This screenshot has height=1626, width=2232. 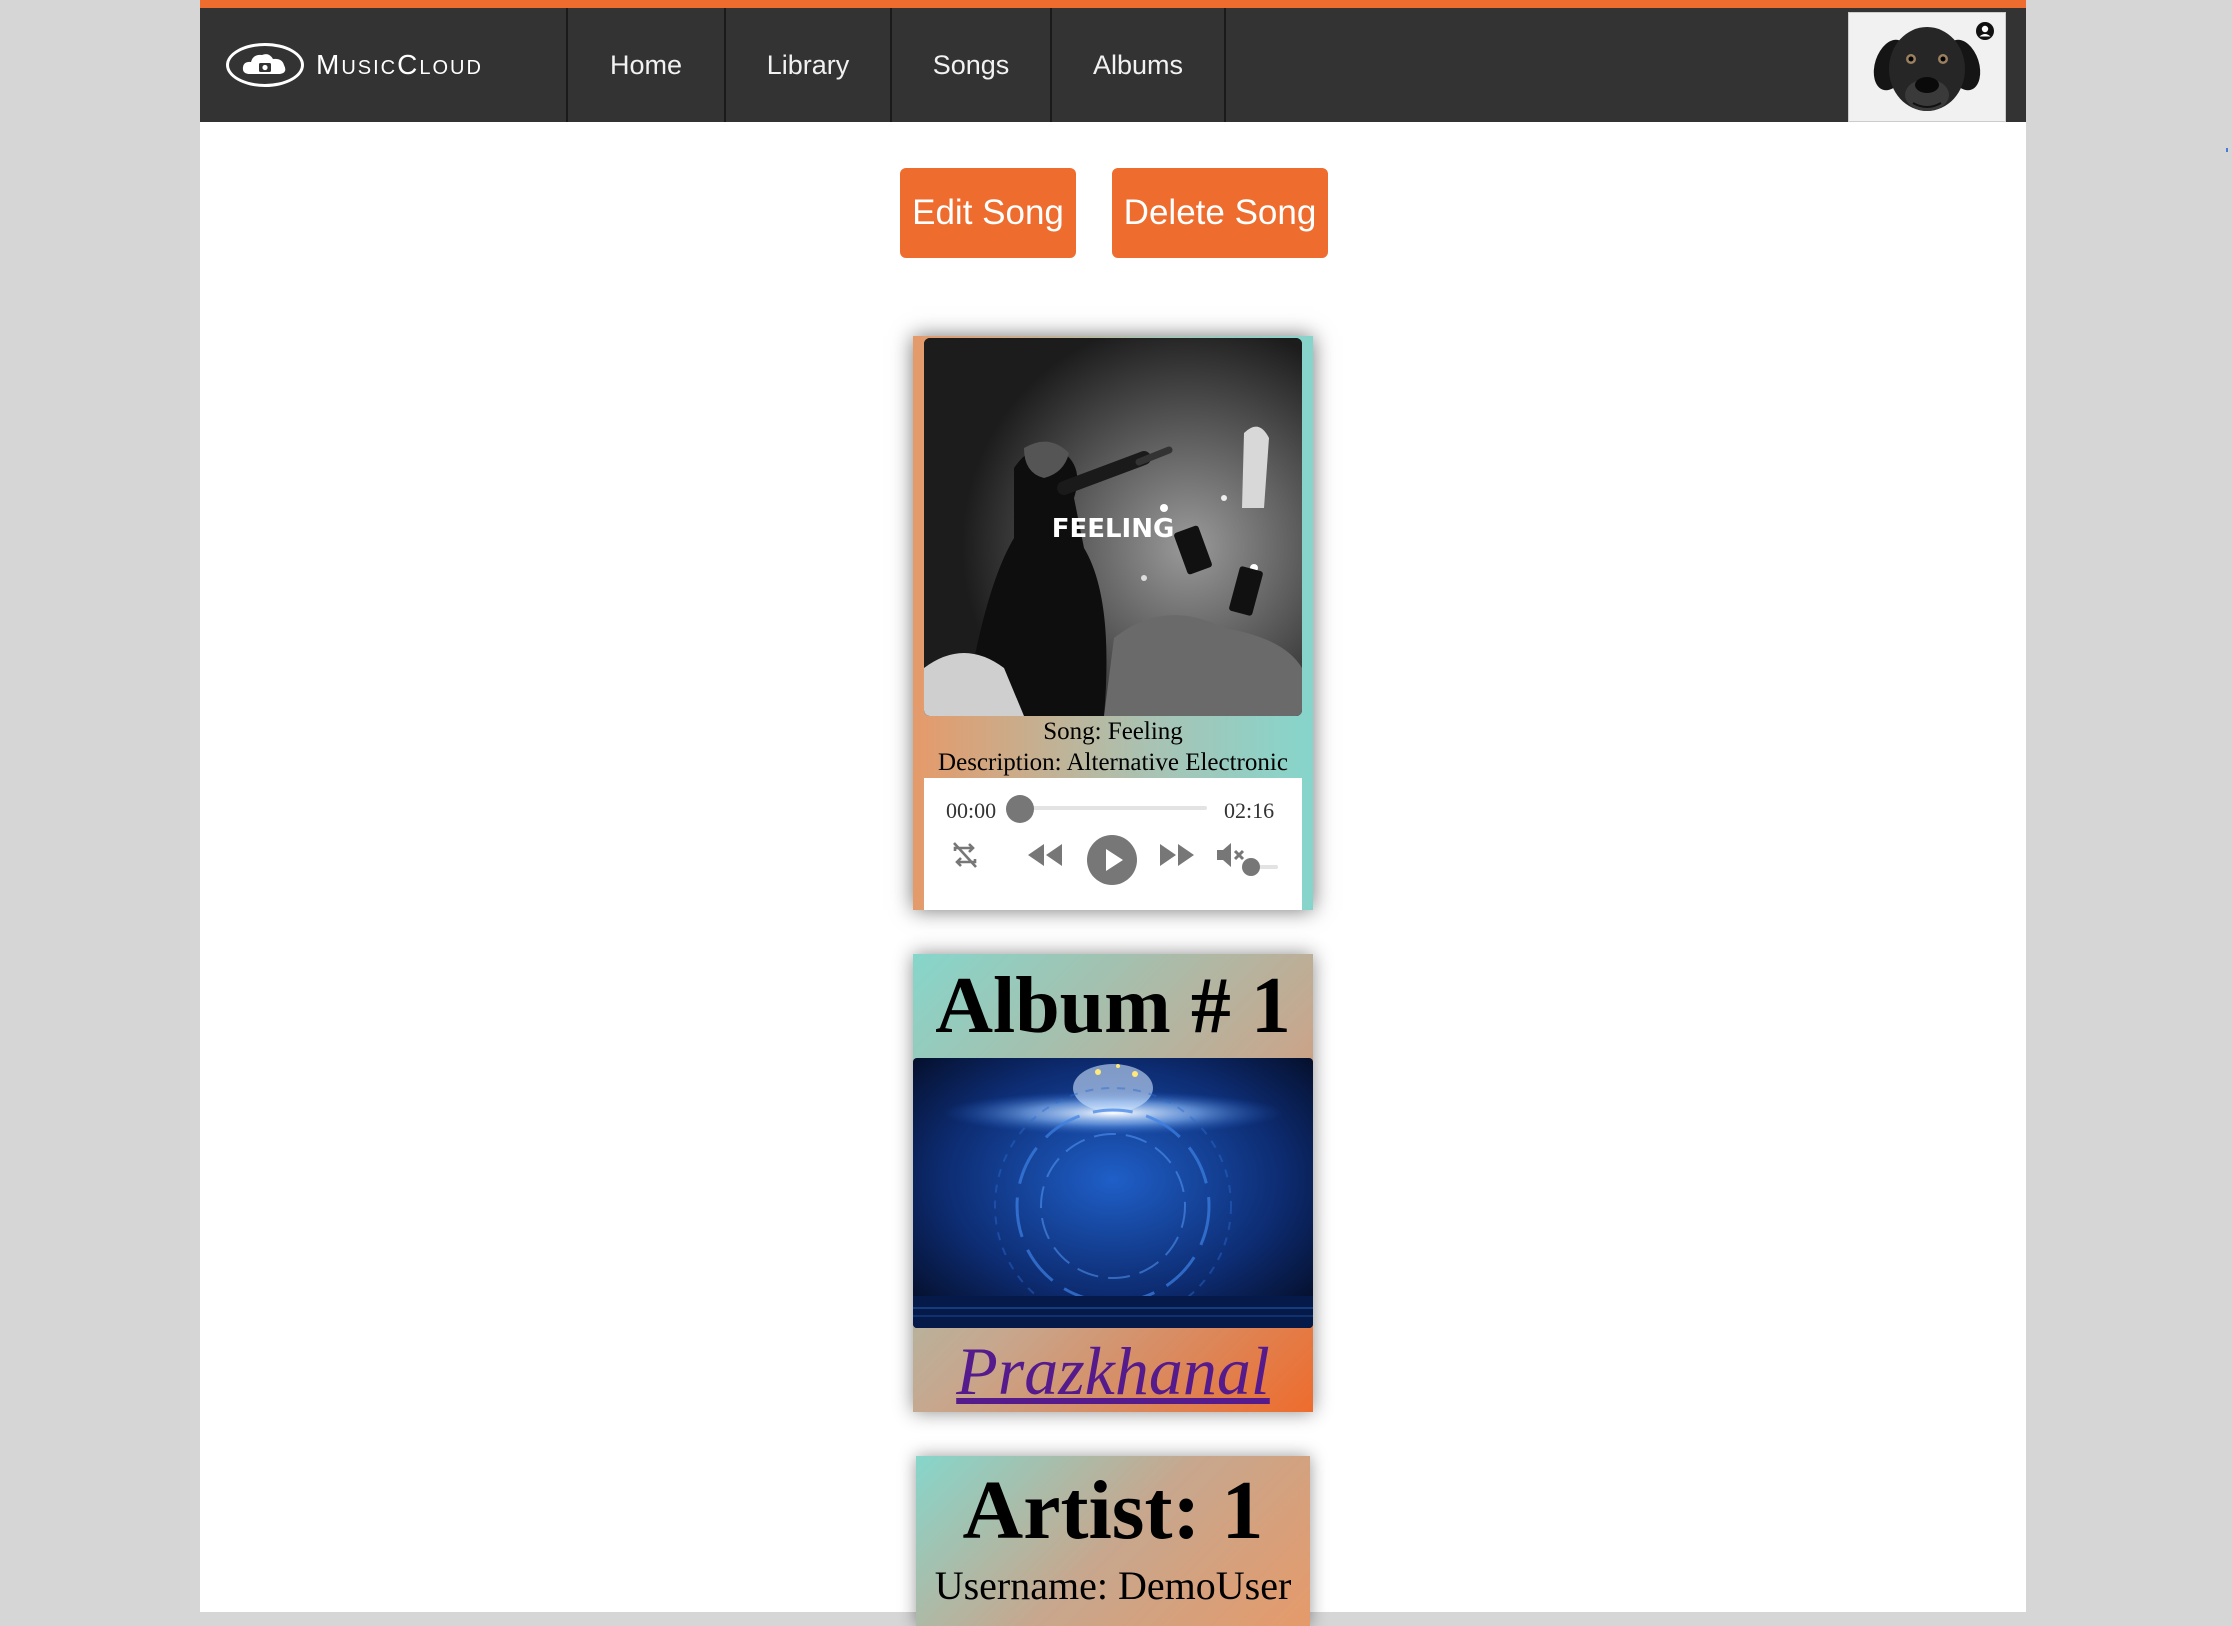 I want to click on top-navbar: MusicCloud Home Library Songs Albums, so click(x=1113, y=61).